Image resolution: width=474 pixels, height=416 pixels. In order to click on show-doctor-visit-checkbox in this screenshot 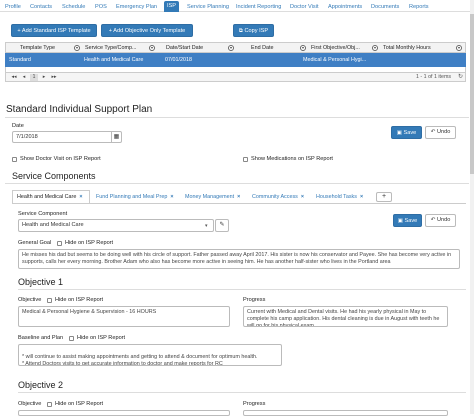, I will do `click(14, 159)`.